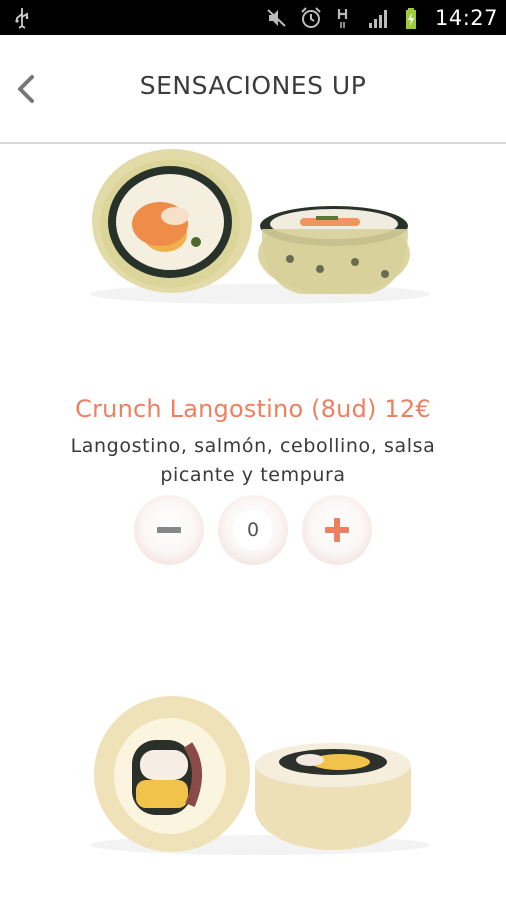  I want to click on plus-icon, so click(337, 530).